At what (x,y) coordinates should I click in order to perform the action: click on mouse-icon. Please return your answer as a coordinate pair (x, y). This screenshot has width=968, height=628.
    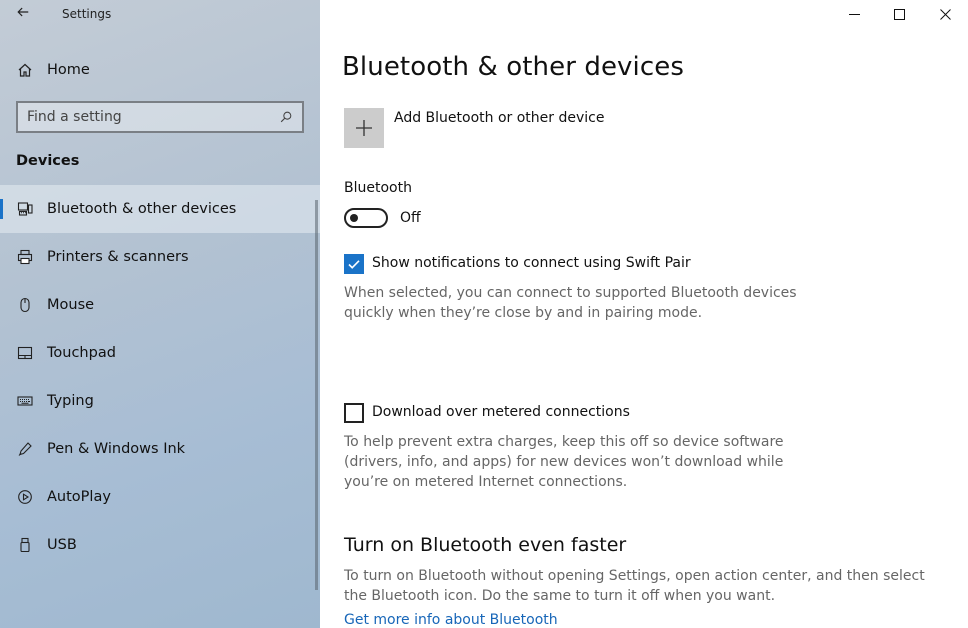
    Looking at the image, I should click on (25, 305).